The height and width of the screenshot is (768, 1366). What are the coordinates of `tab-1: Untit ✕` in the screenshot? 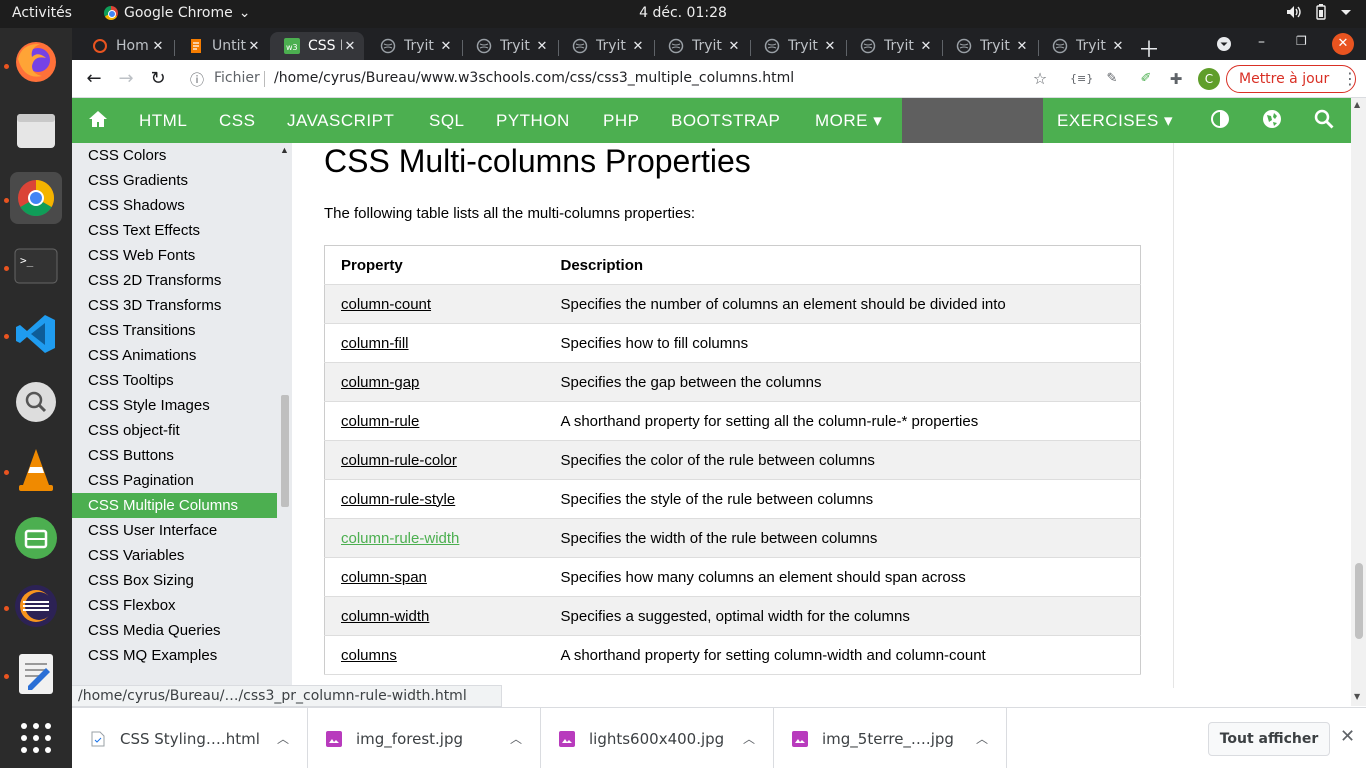 It's located at (221, 46).